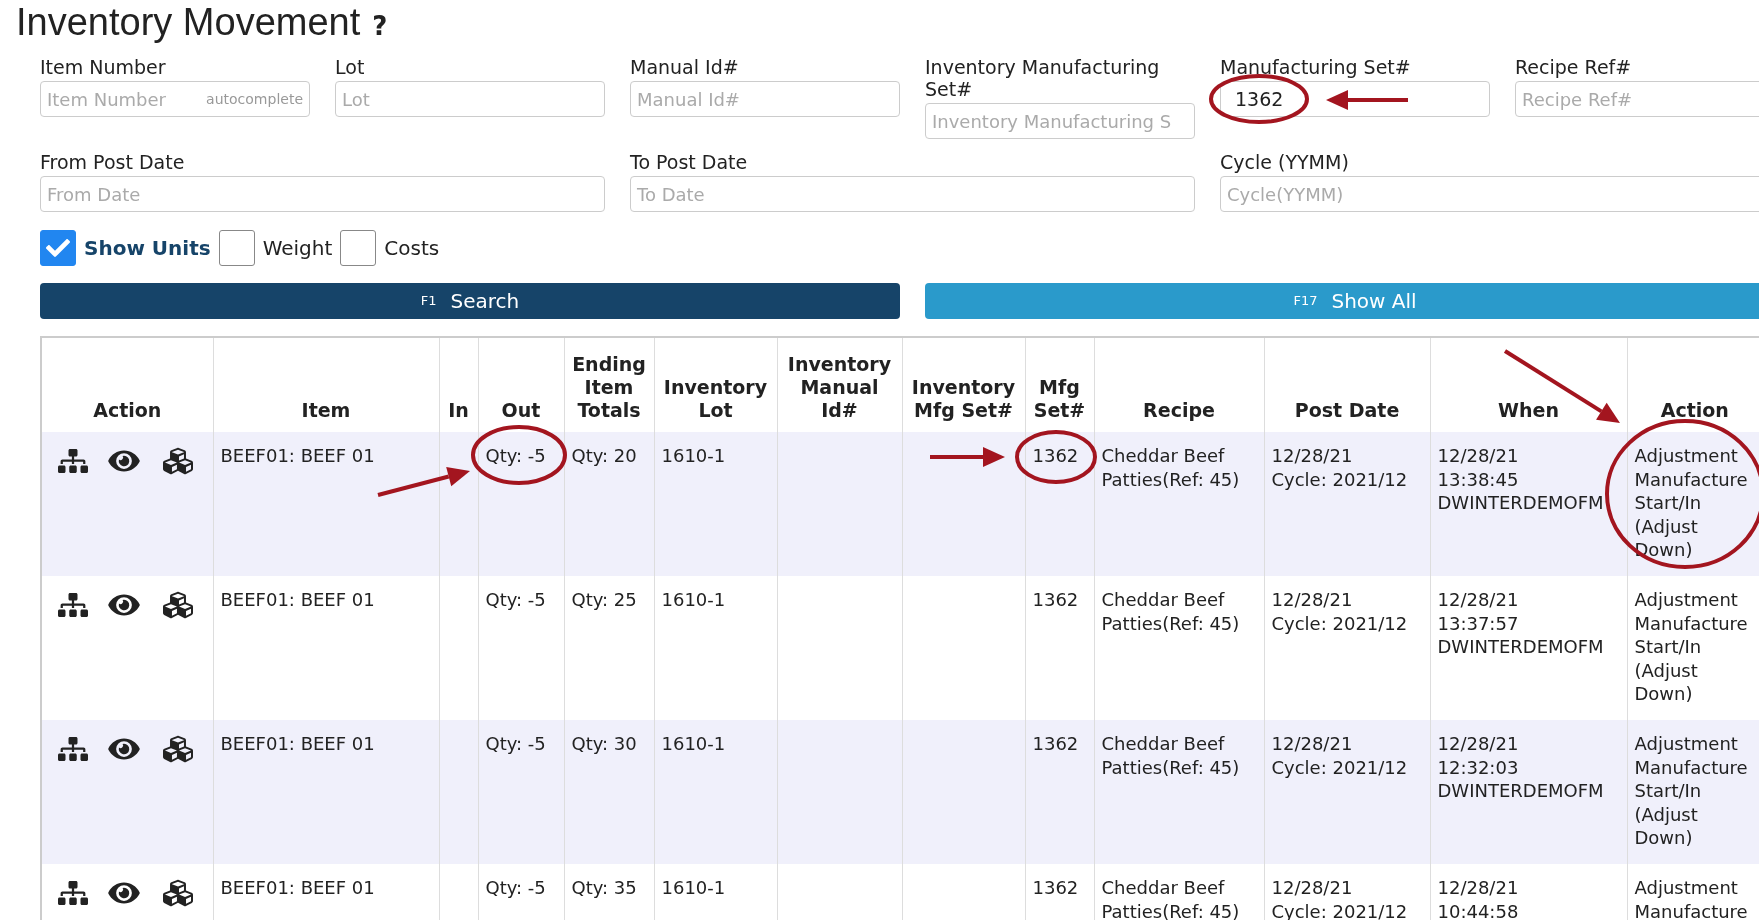  Describe the element at coordinates (412, 248) in the screenshot. I see `checkbox-label: Costs` at that location.